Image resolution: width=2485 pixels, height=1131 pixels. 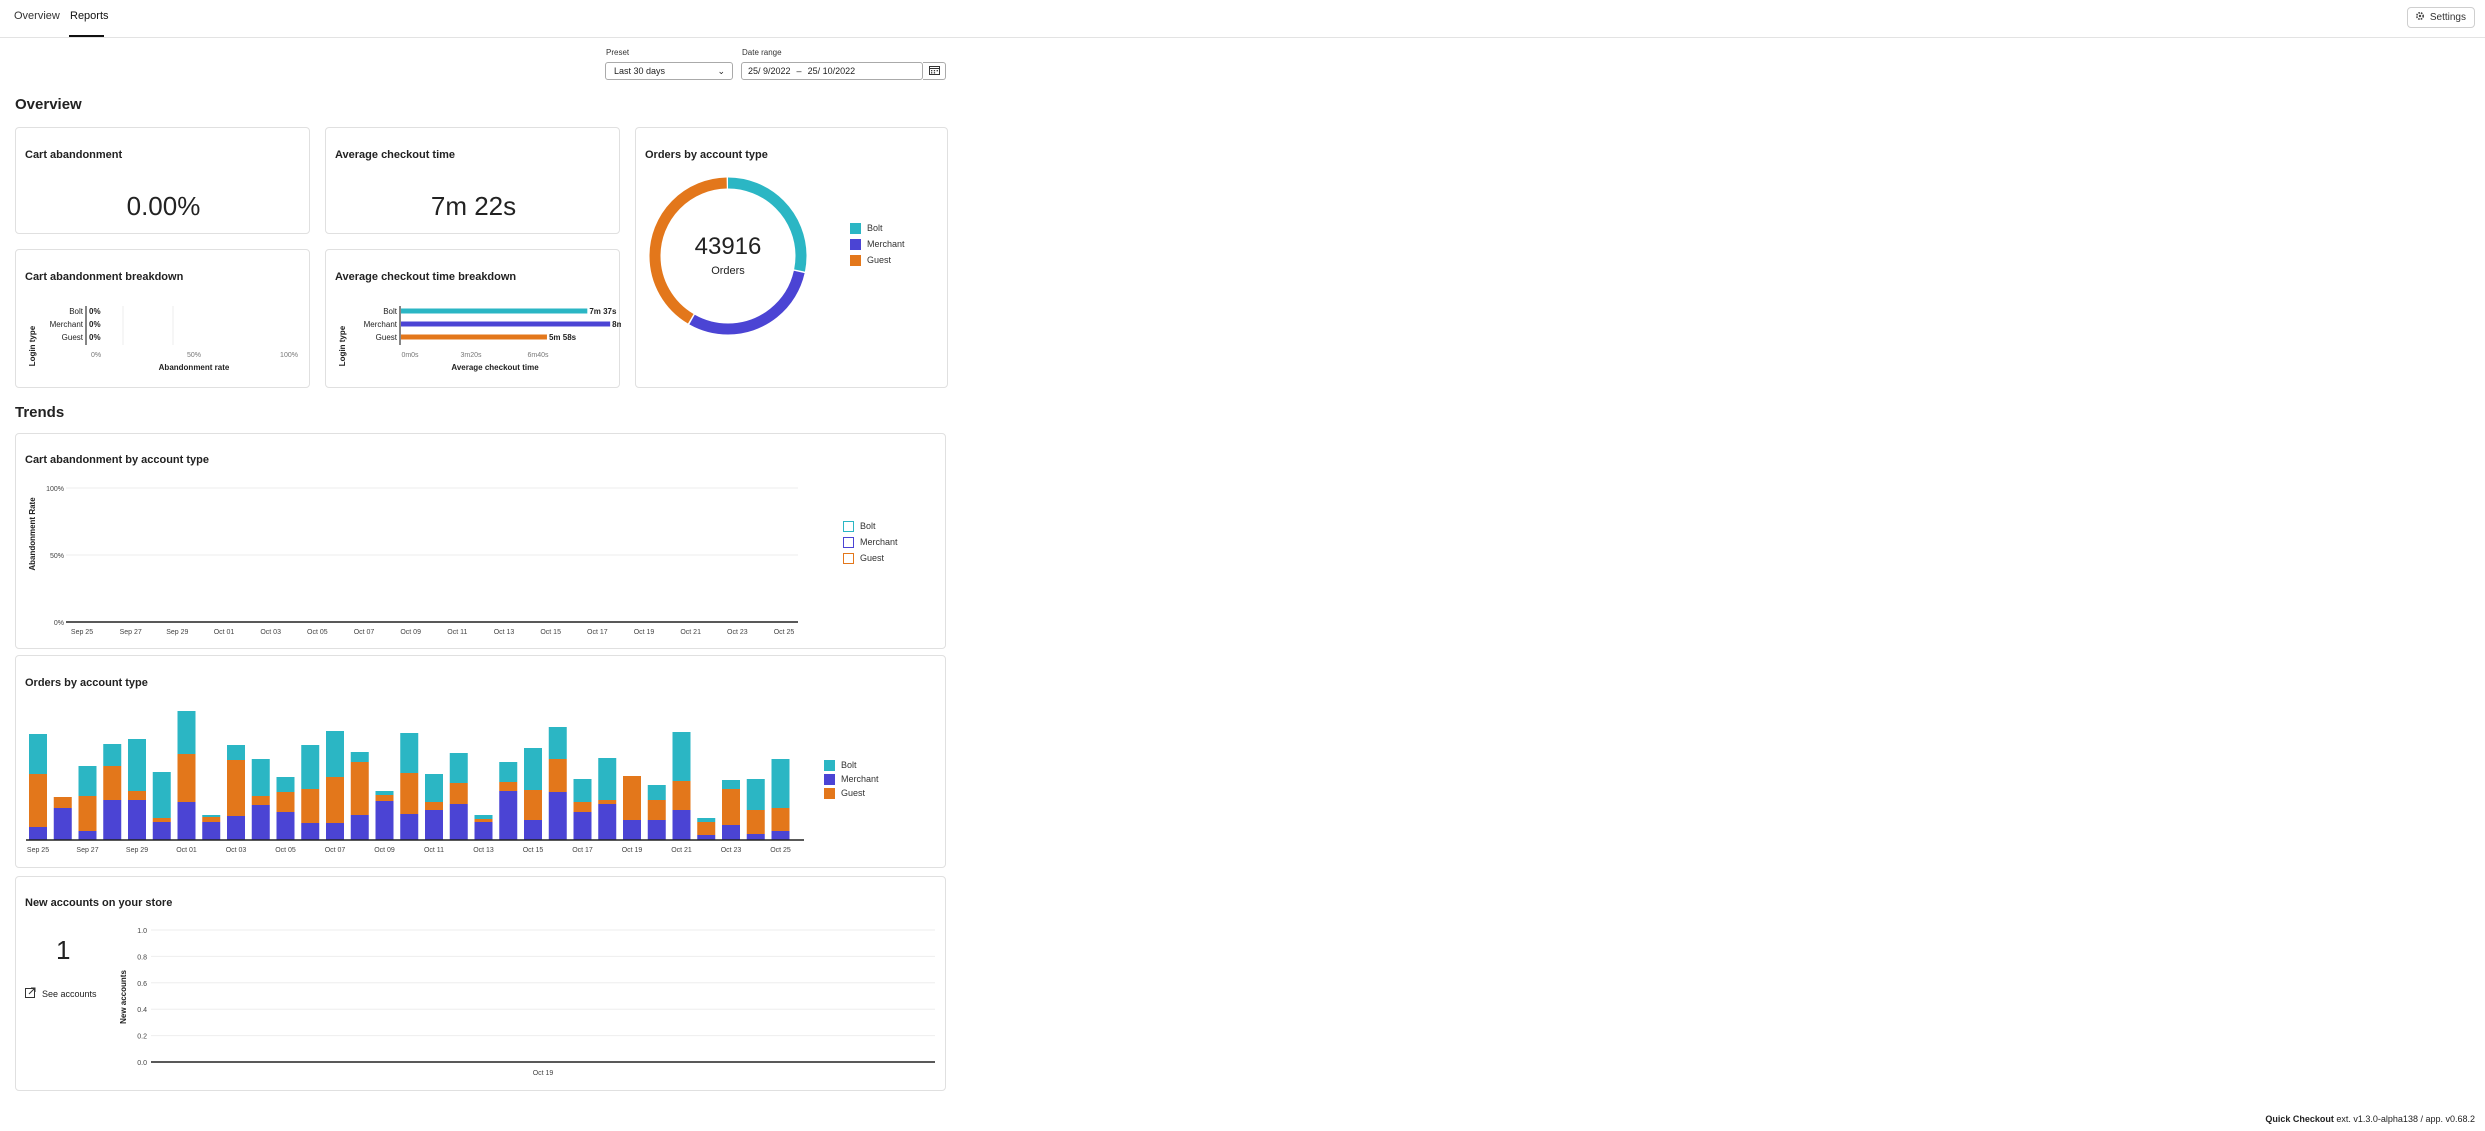 I want to click on date-end: 25/ 10/2022, so click(x=832, y=71).